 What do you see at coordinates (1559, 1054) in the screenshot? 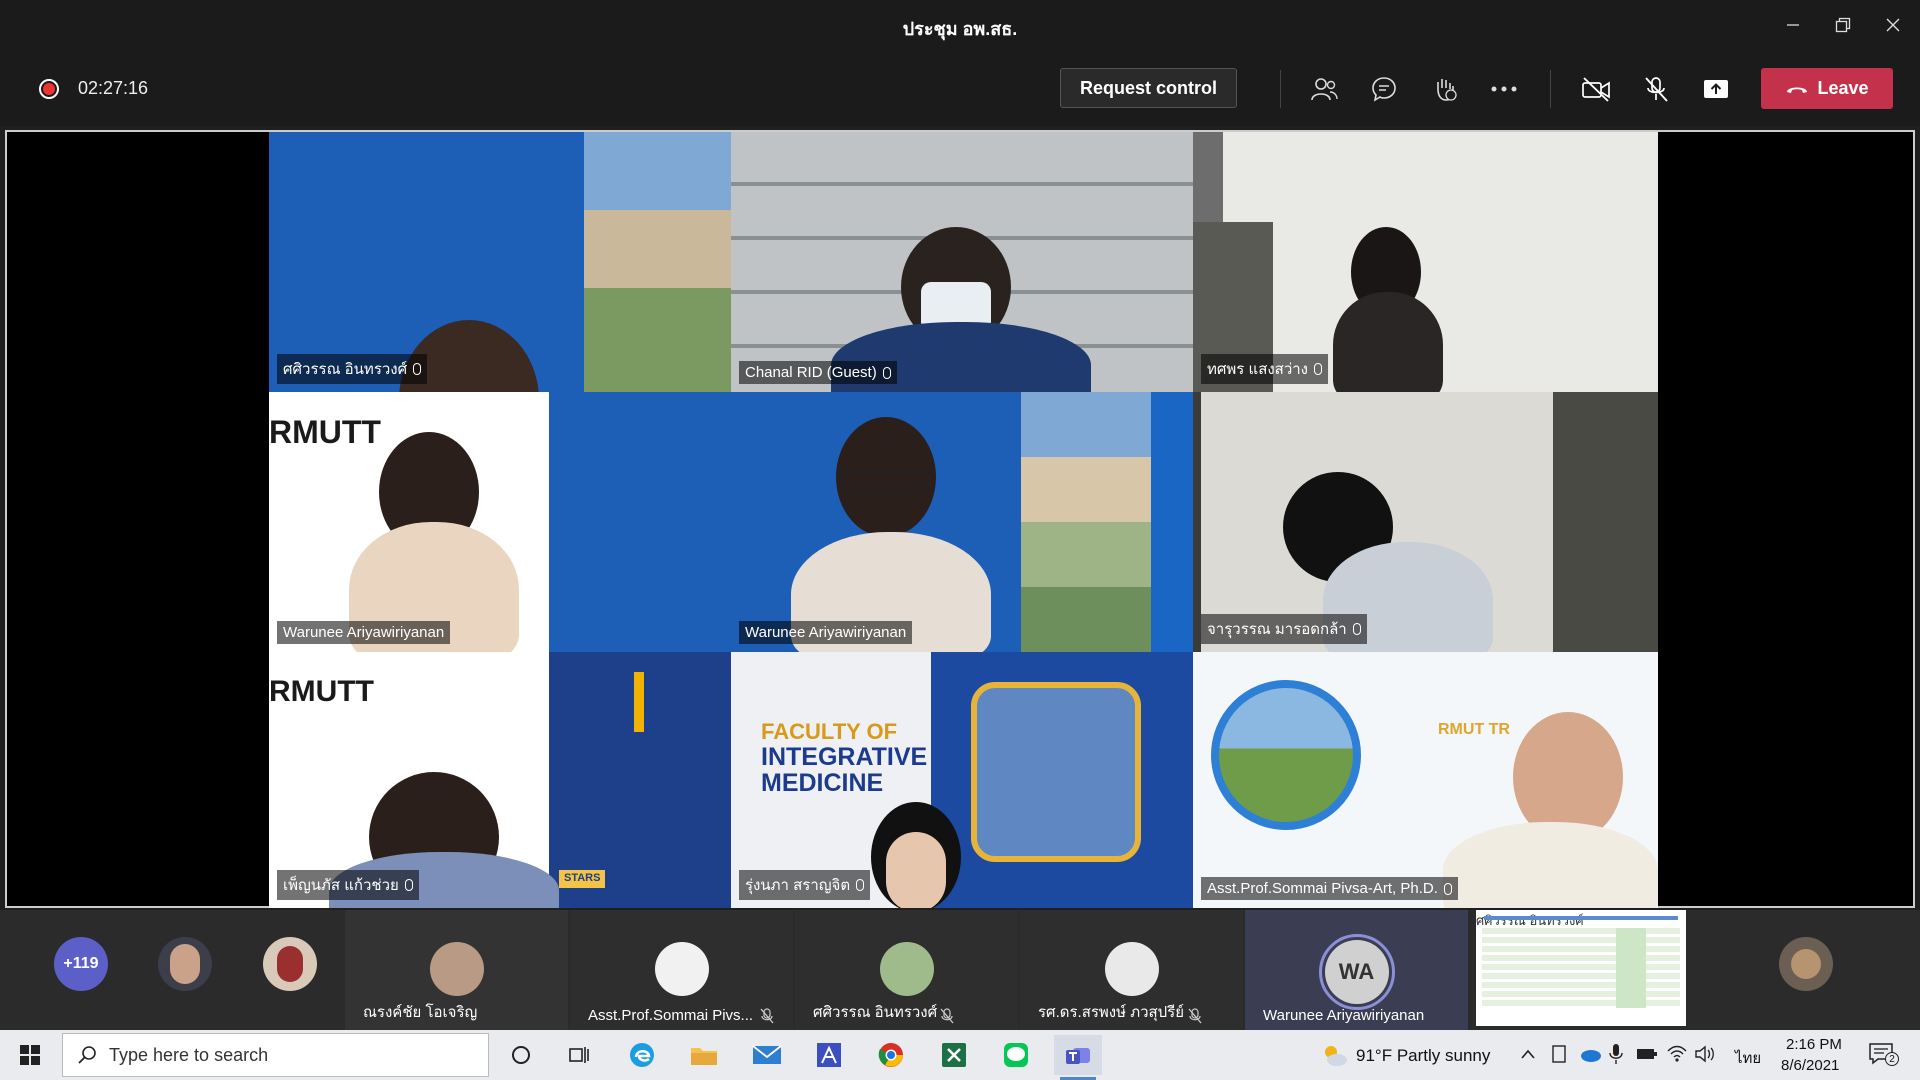
I see `device-icon` at bounding box center [1559, 1054].